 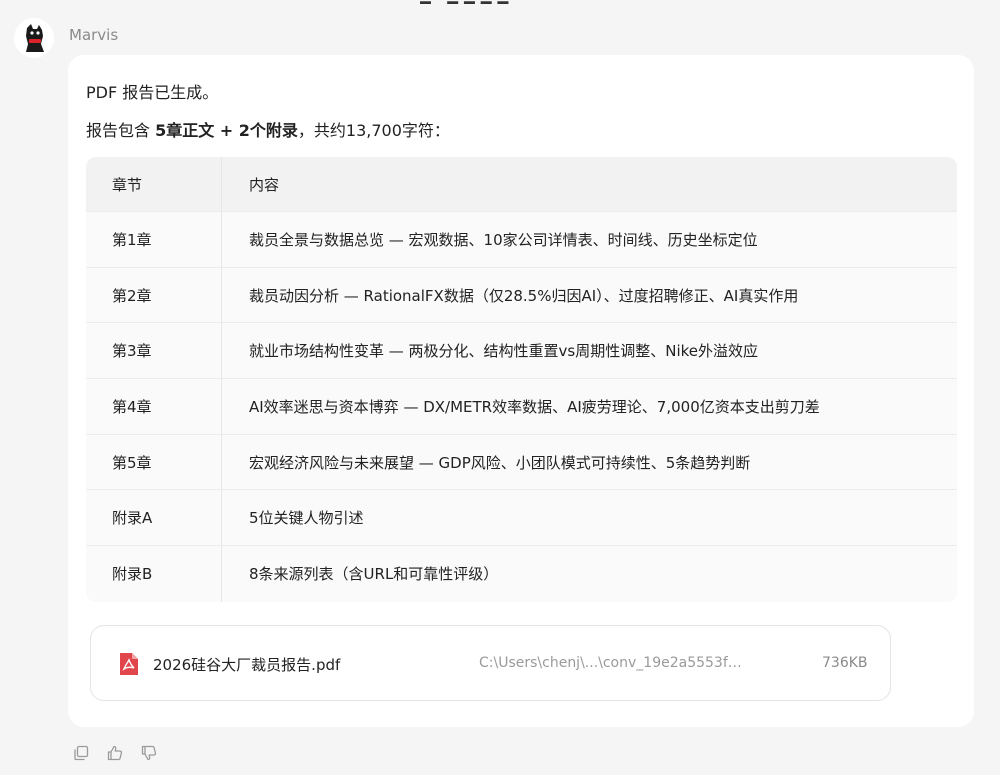 I want to click on chapter-cell: 第2章, so click(x=154, y=295).